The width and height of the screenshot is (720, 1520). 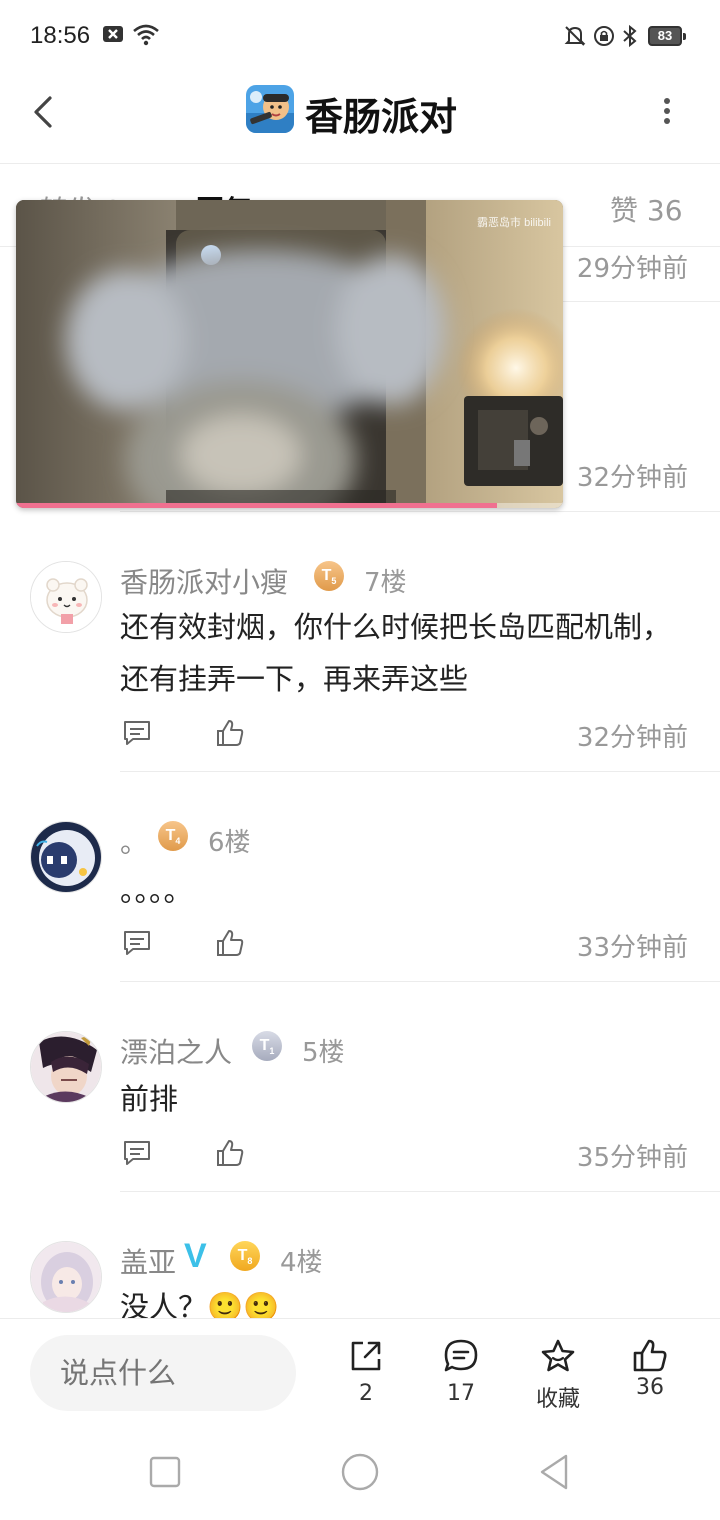 I want to click on thumbs-up-icon, so click(x=650, y=1355).